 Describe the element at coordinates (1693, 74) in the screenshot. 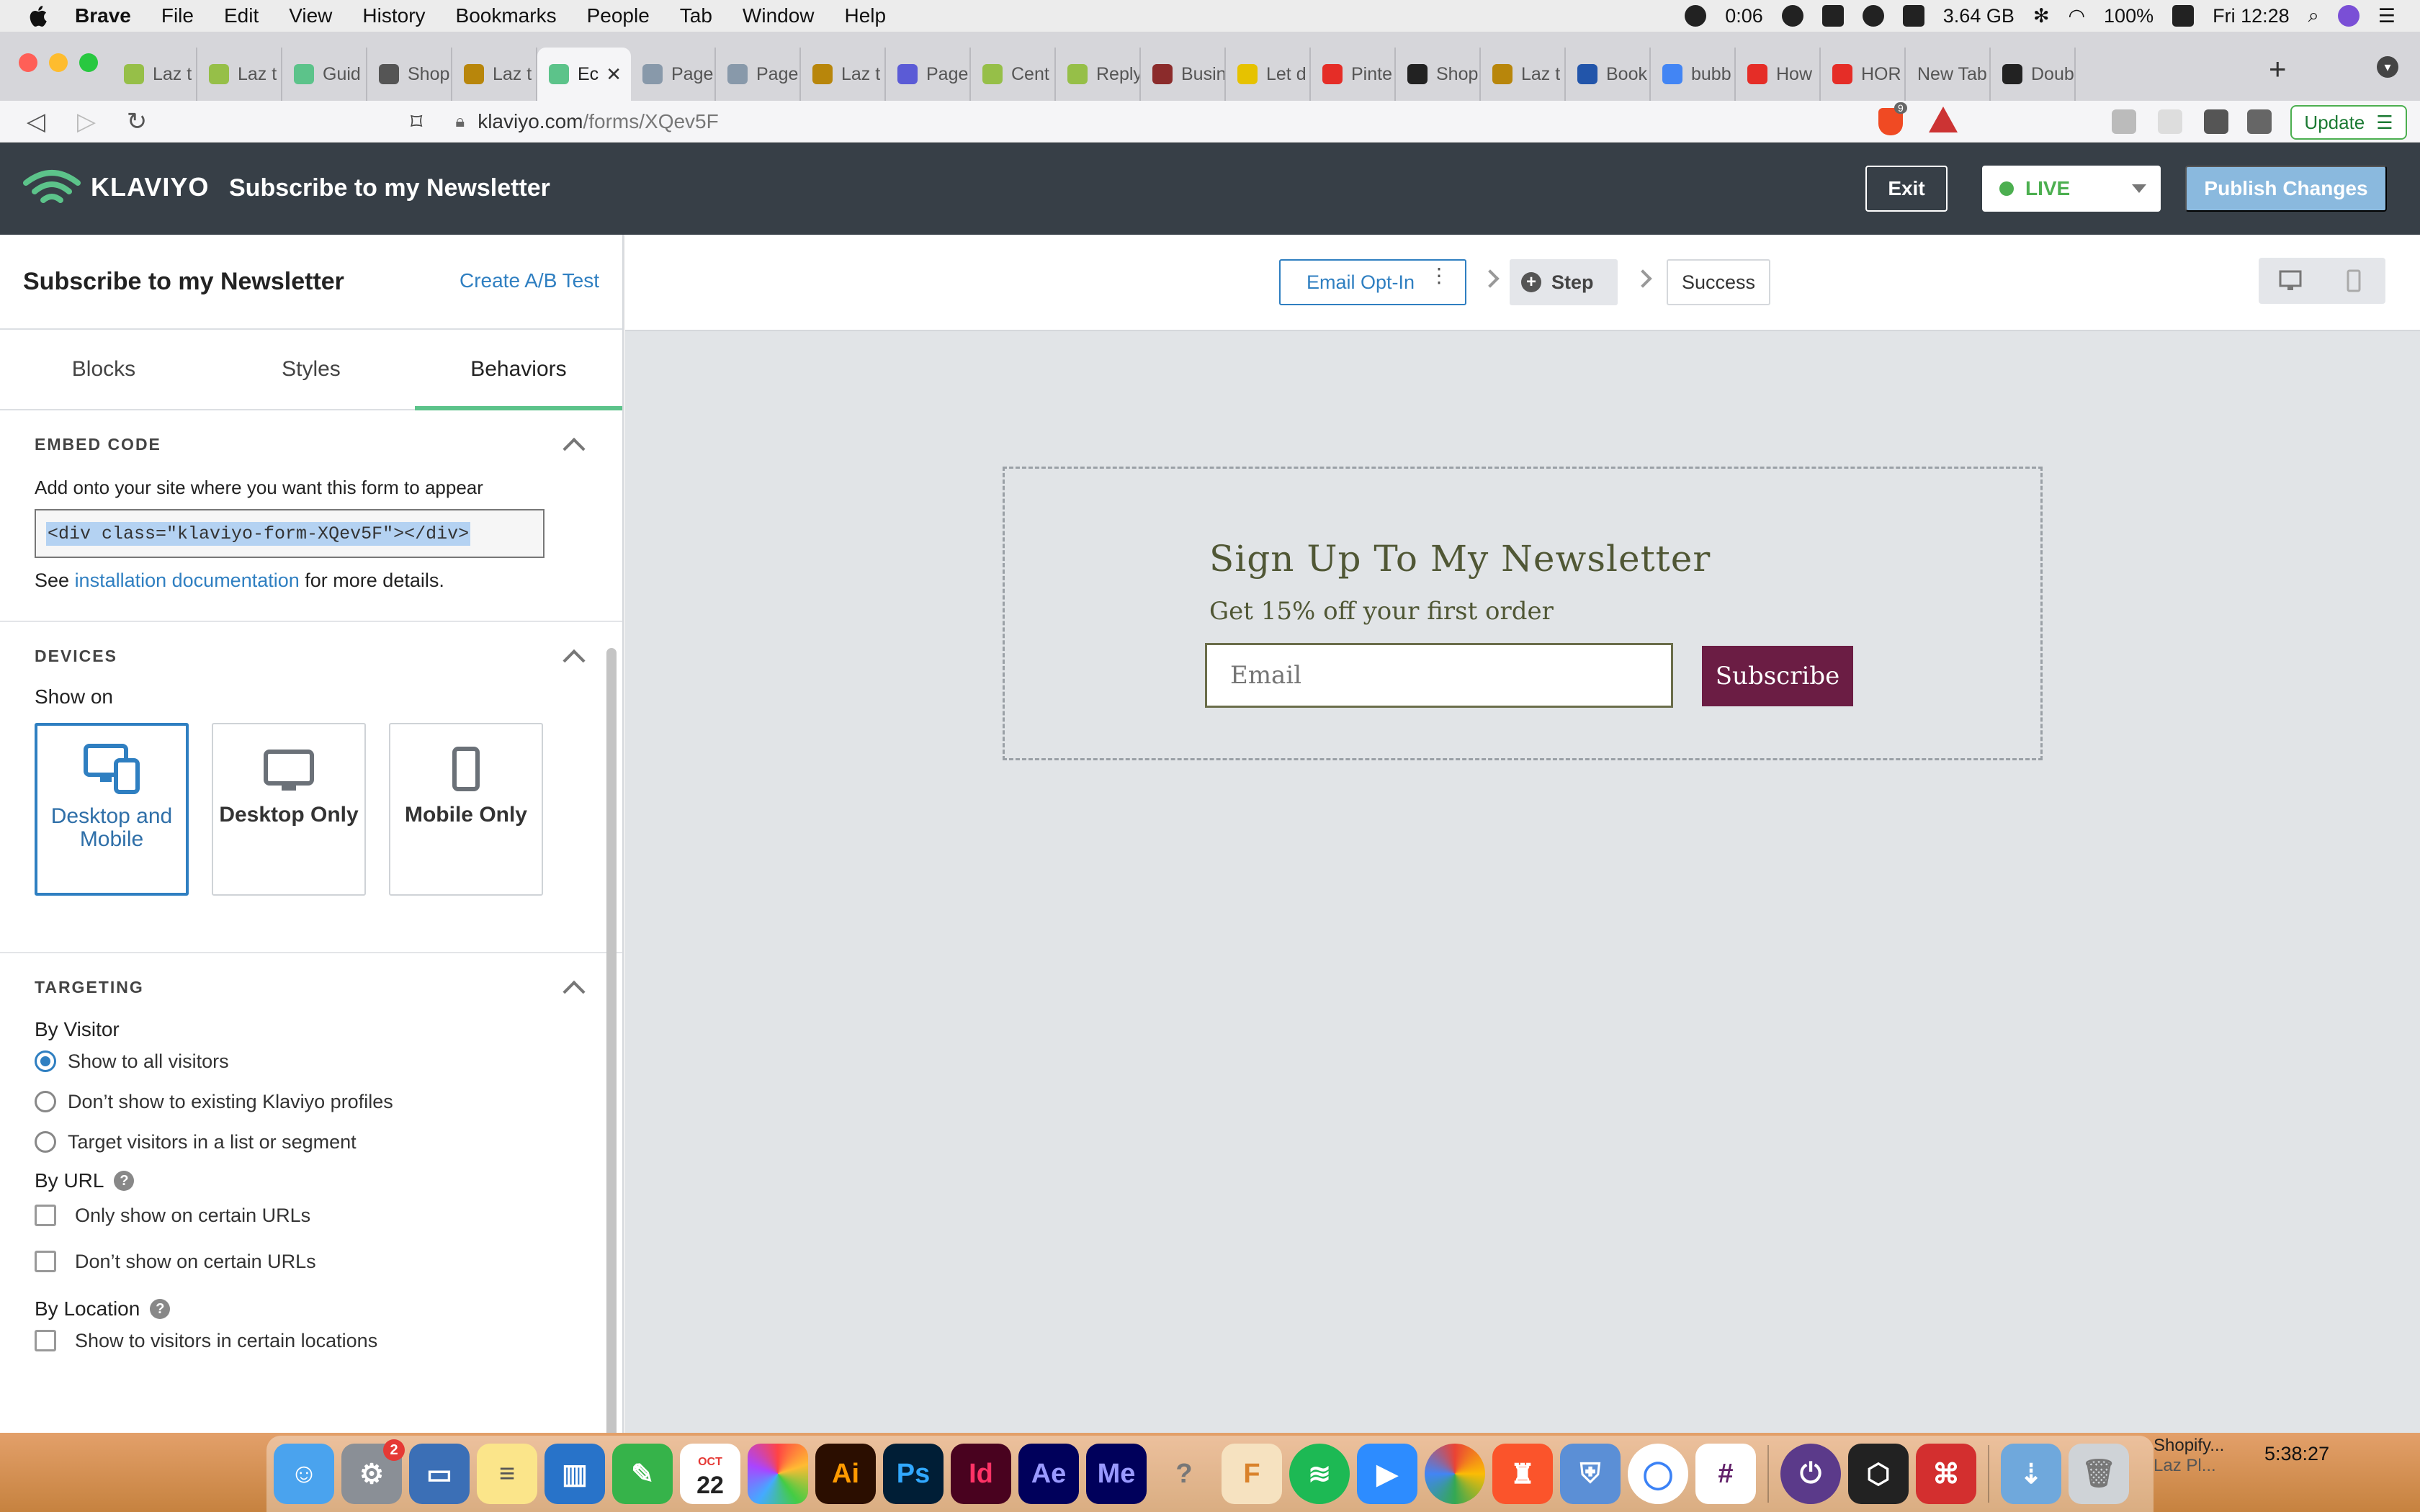

I see `browser-tab: bubb` at that location.